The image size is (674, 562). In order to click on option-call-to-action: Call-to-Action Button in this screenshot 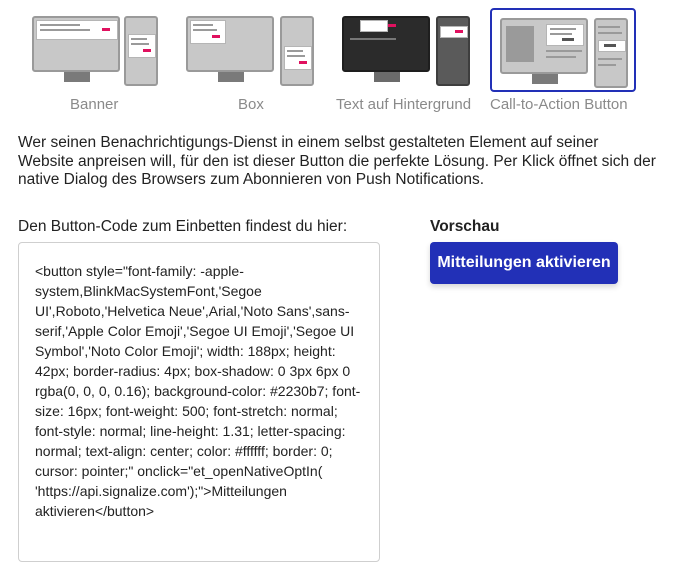, I will do `click(565, 61)`.